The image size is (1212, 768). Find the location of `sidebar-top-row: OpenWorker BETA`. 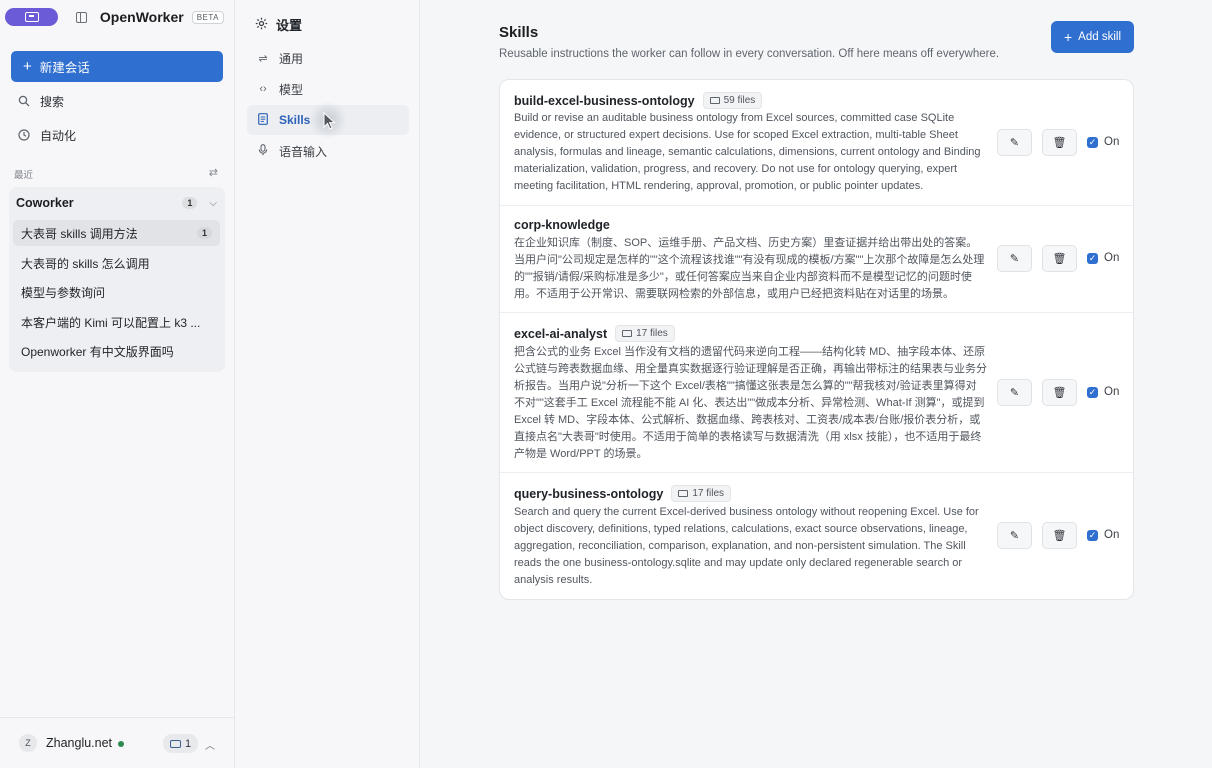

sidebar-top-row: OpenWorker BETA is located at coordinates (114, 17).